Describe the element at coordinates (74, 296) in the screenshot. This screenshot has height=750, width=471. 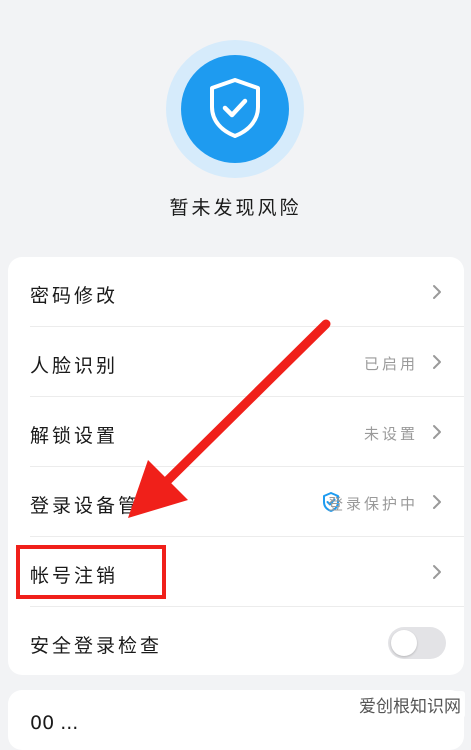
I see `row-label: 密码修改` at that location.